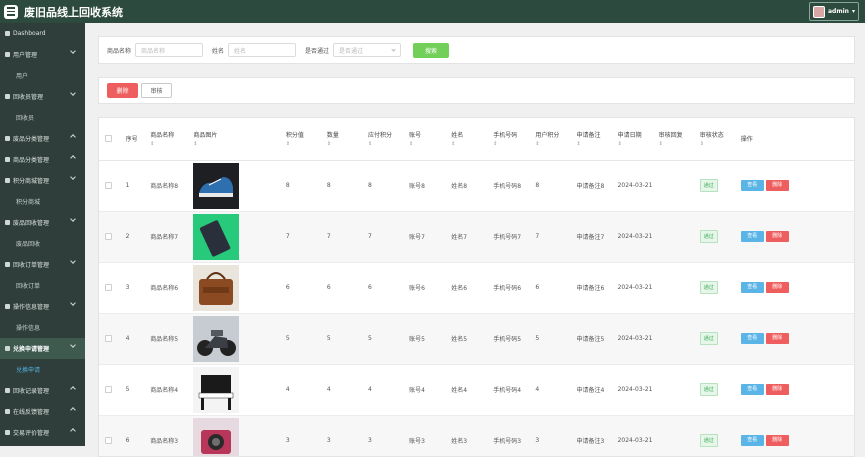 The image size is (865, 457). Describe the element at coordinates (237, 139) in the screenshot. I see `column-header: 商品图片⇕` at that location.